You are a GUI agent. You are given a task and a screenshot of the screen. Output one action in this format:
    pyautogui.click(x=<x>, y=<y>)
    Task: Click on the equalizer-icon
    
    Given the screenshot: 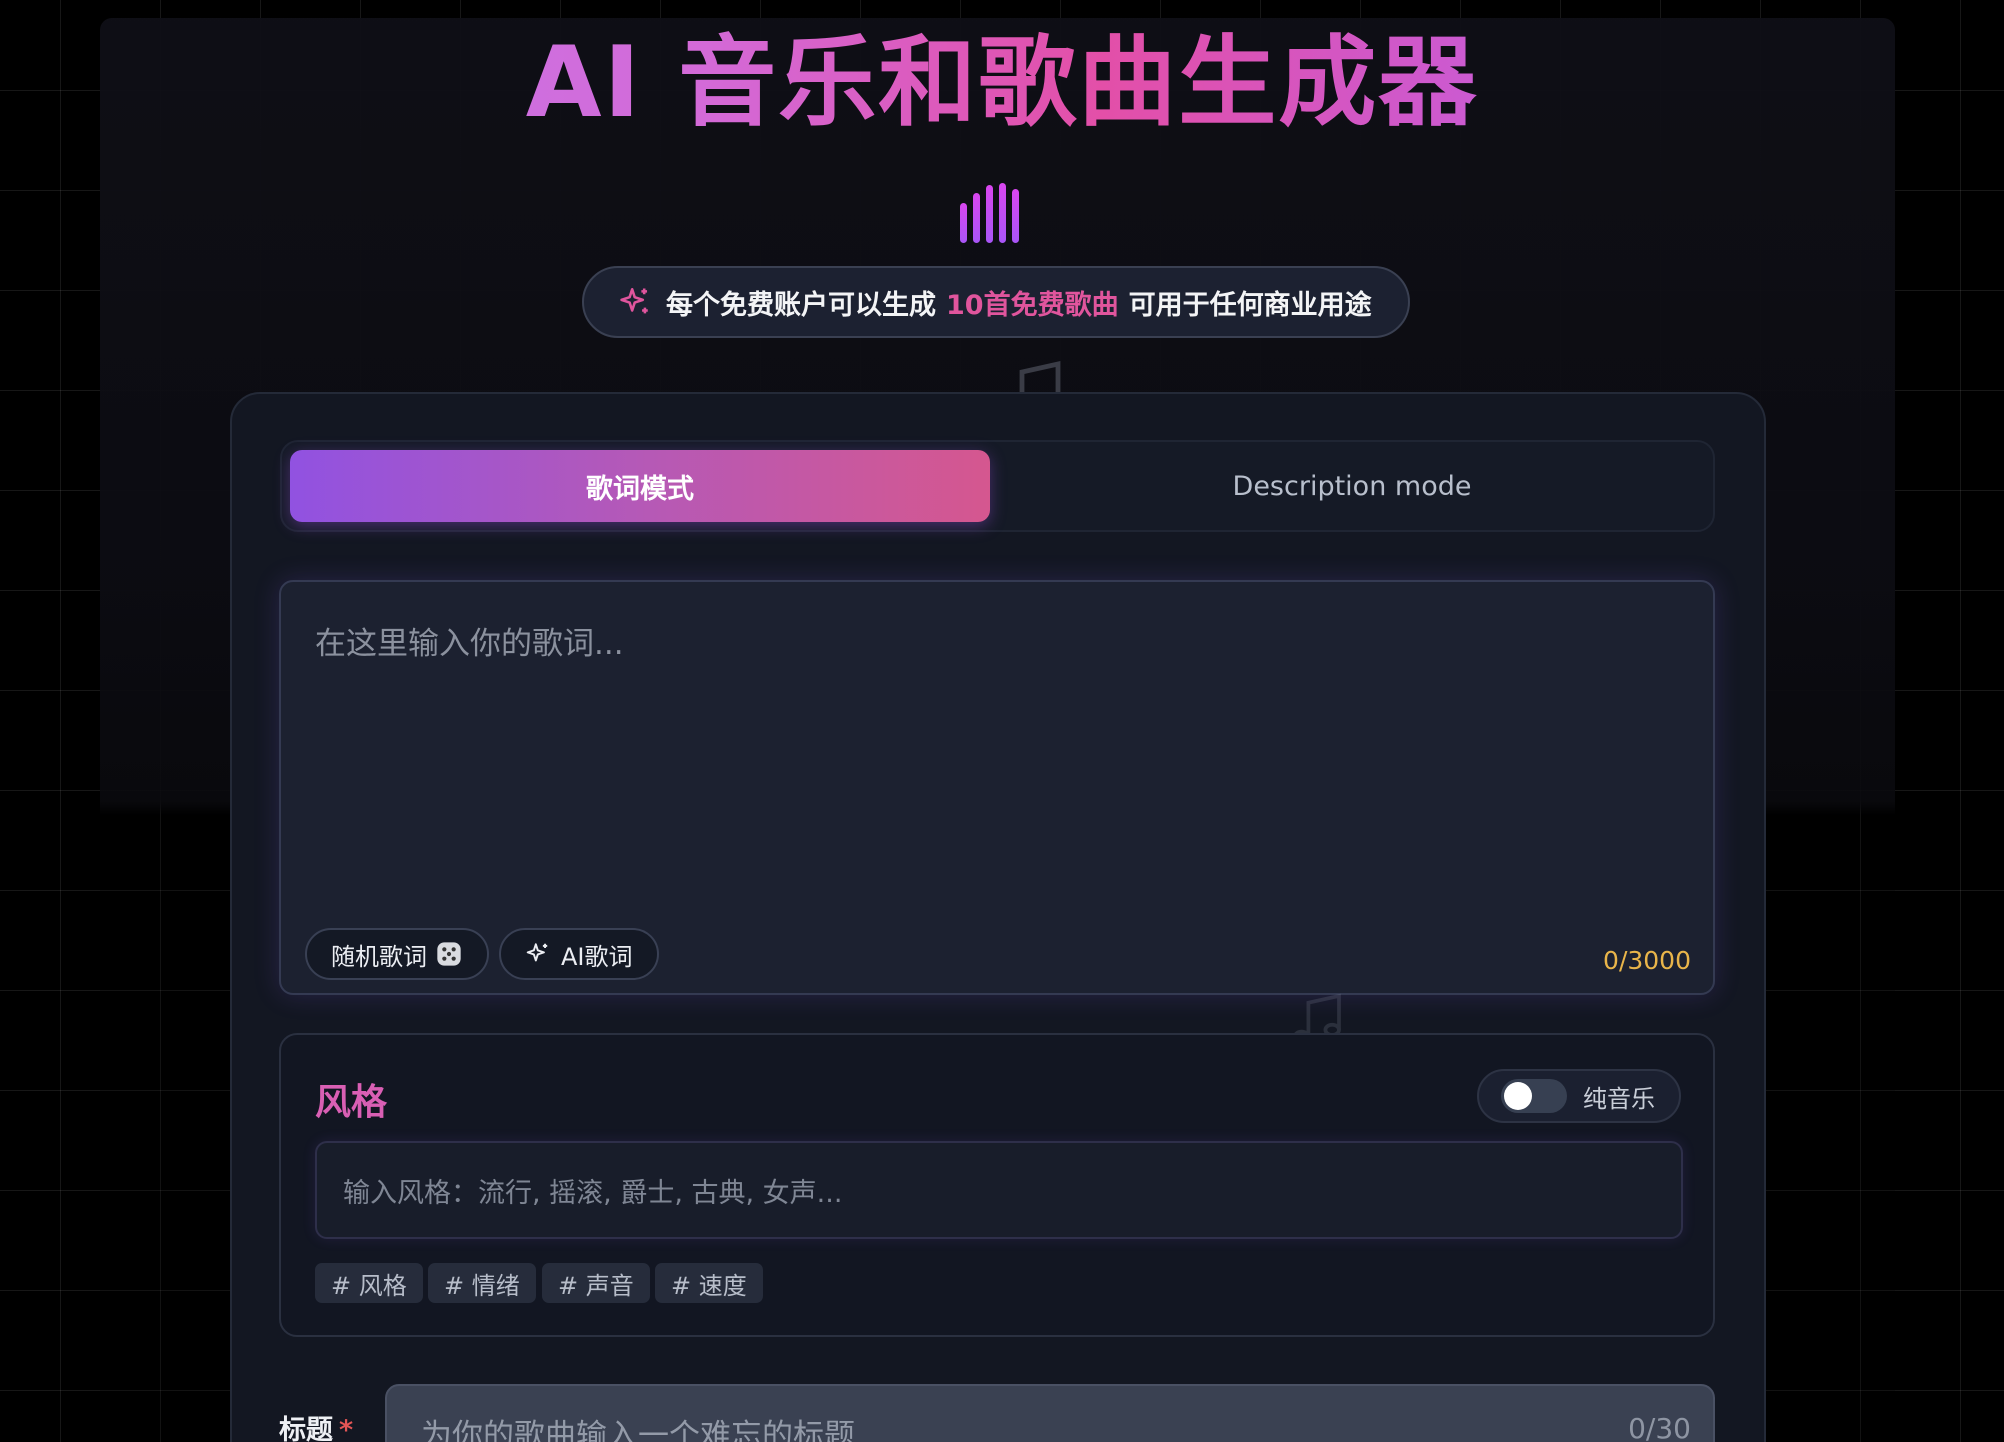 What is the action you would take?
    pyautogui.click(x=997, y=213)
    